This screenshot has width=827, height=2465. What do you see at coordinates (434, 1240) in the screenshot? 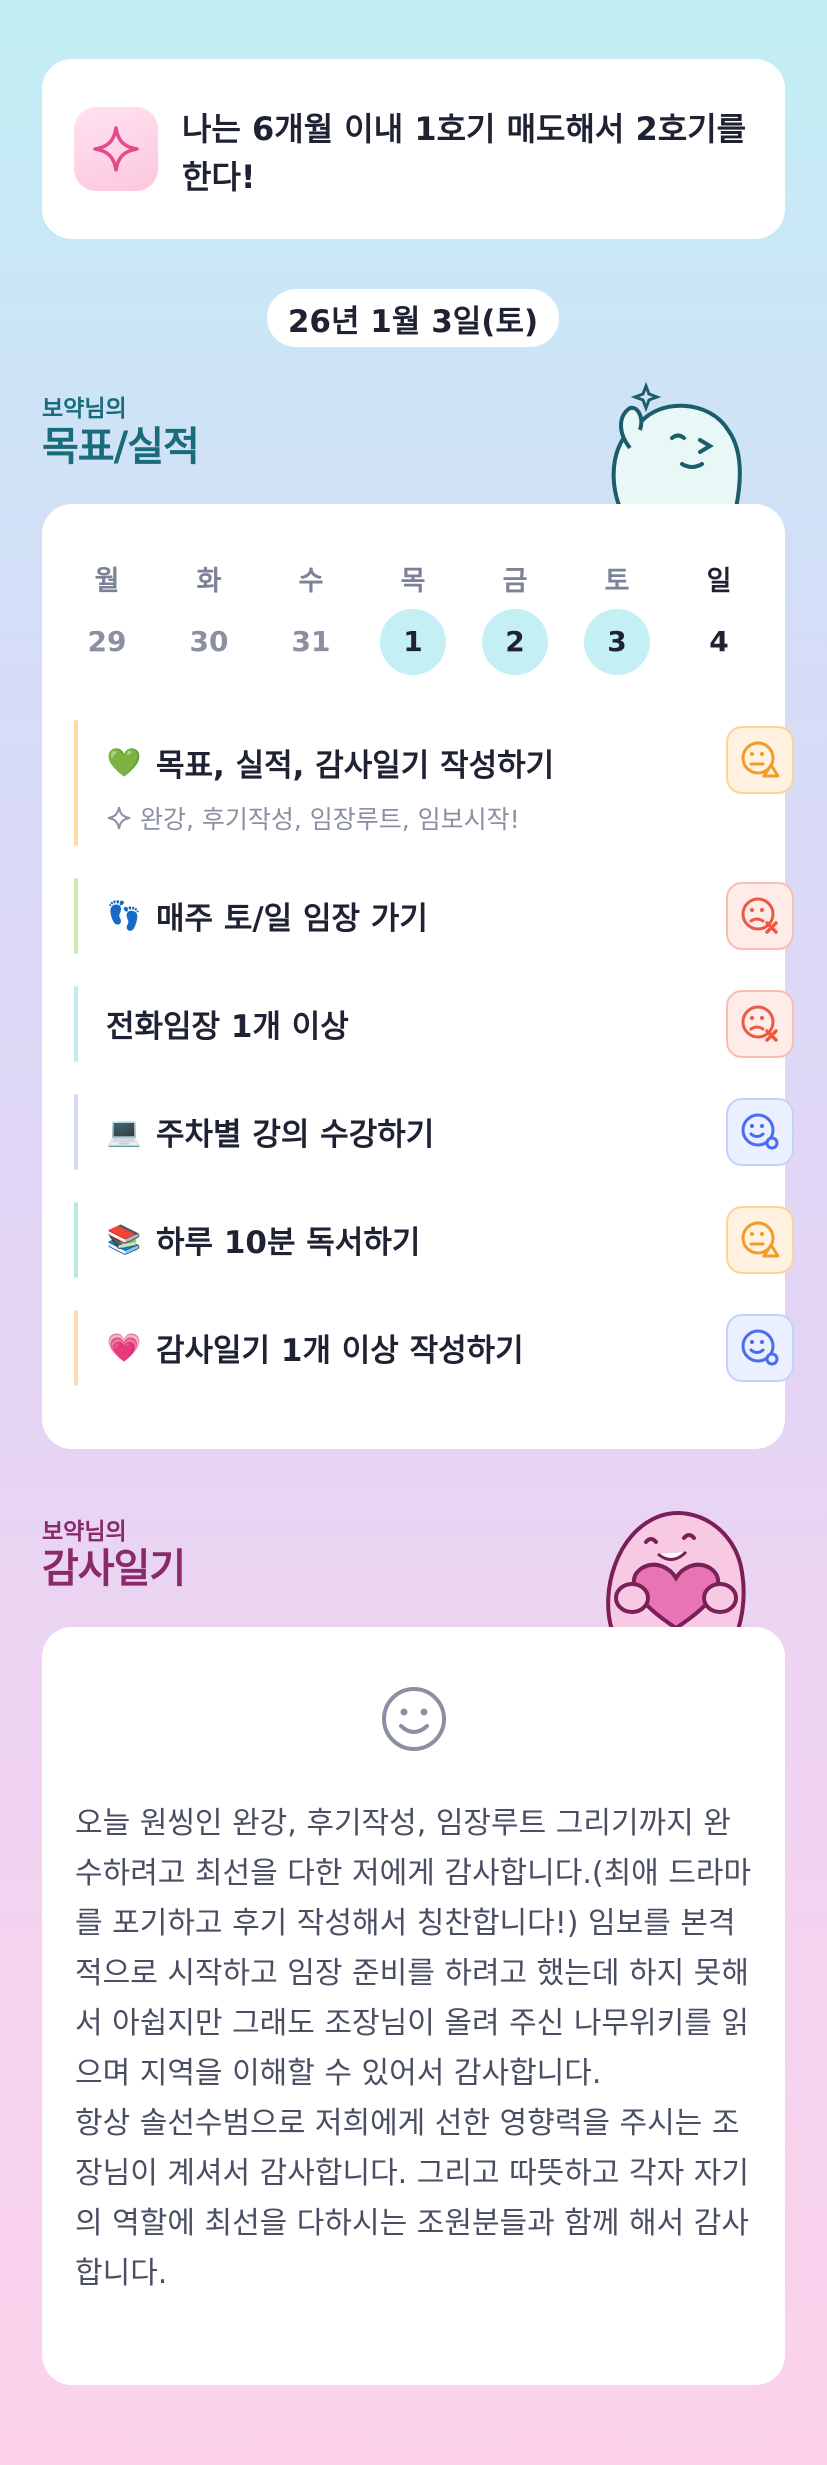
I see `task-item: 📚 하루 10분 독서하기` at bounding box center [434, 1240].